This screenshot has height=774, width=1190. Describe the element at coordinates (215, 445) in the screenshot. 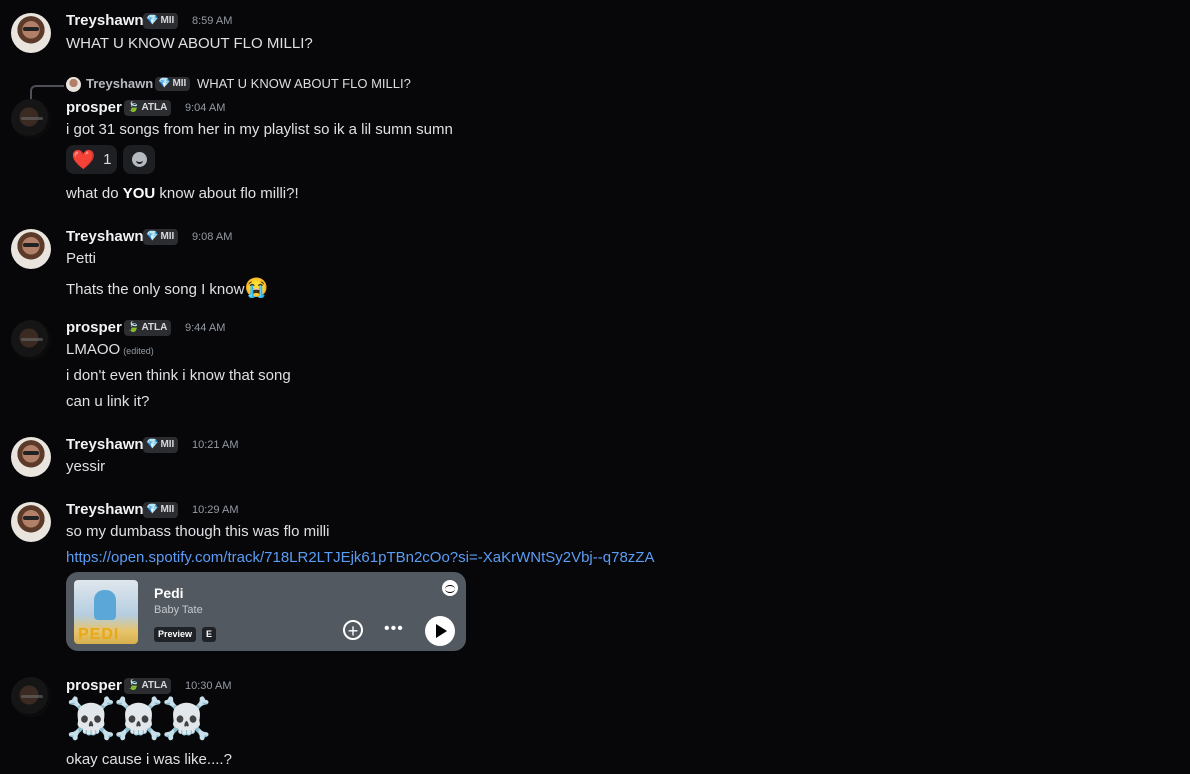

I see `timestamp: 10:21 AM` at that location.